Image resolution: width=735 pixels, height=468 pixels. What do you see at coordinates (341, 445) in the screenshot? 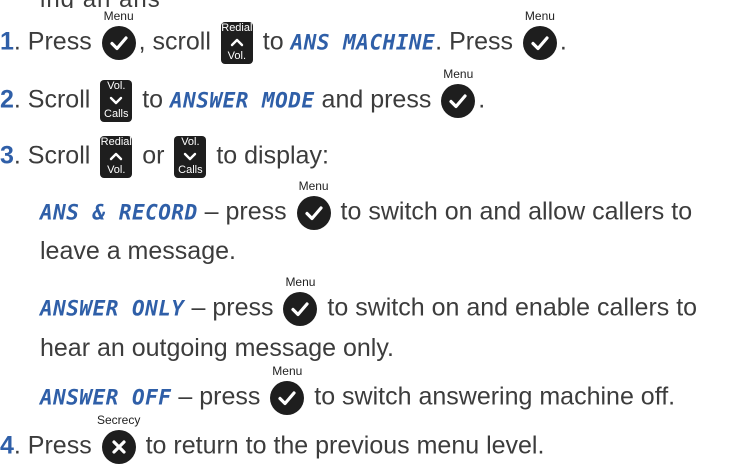
I see `step-text: to return to the previous menu level.` at bounding box center [341, 445].